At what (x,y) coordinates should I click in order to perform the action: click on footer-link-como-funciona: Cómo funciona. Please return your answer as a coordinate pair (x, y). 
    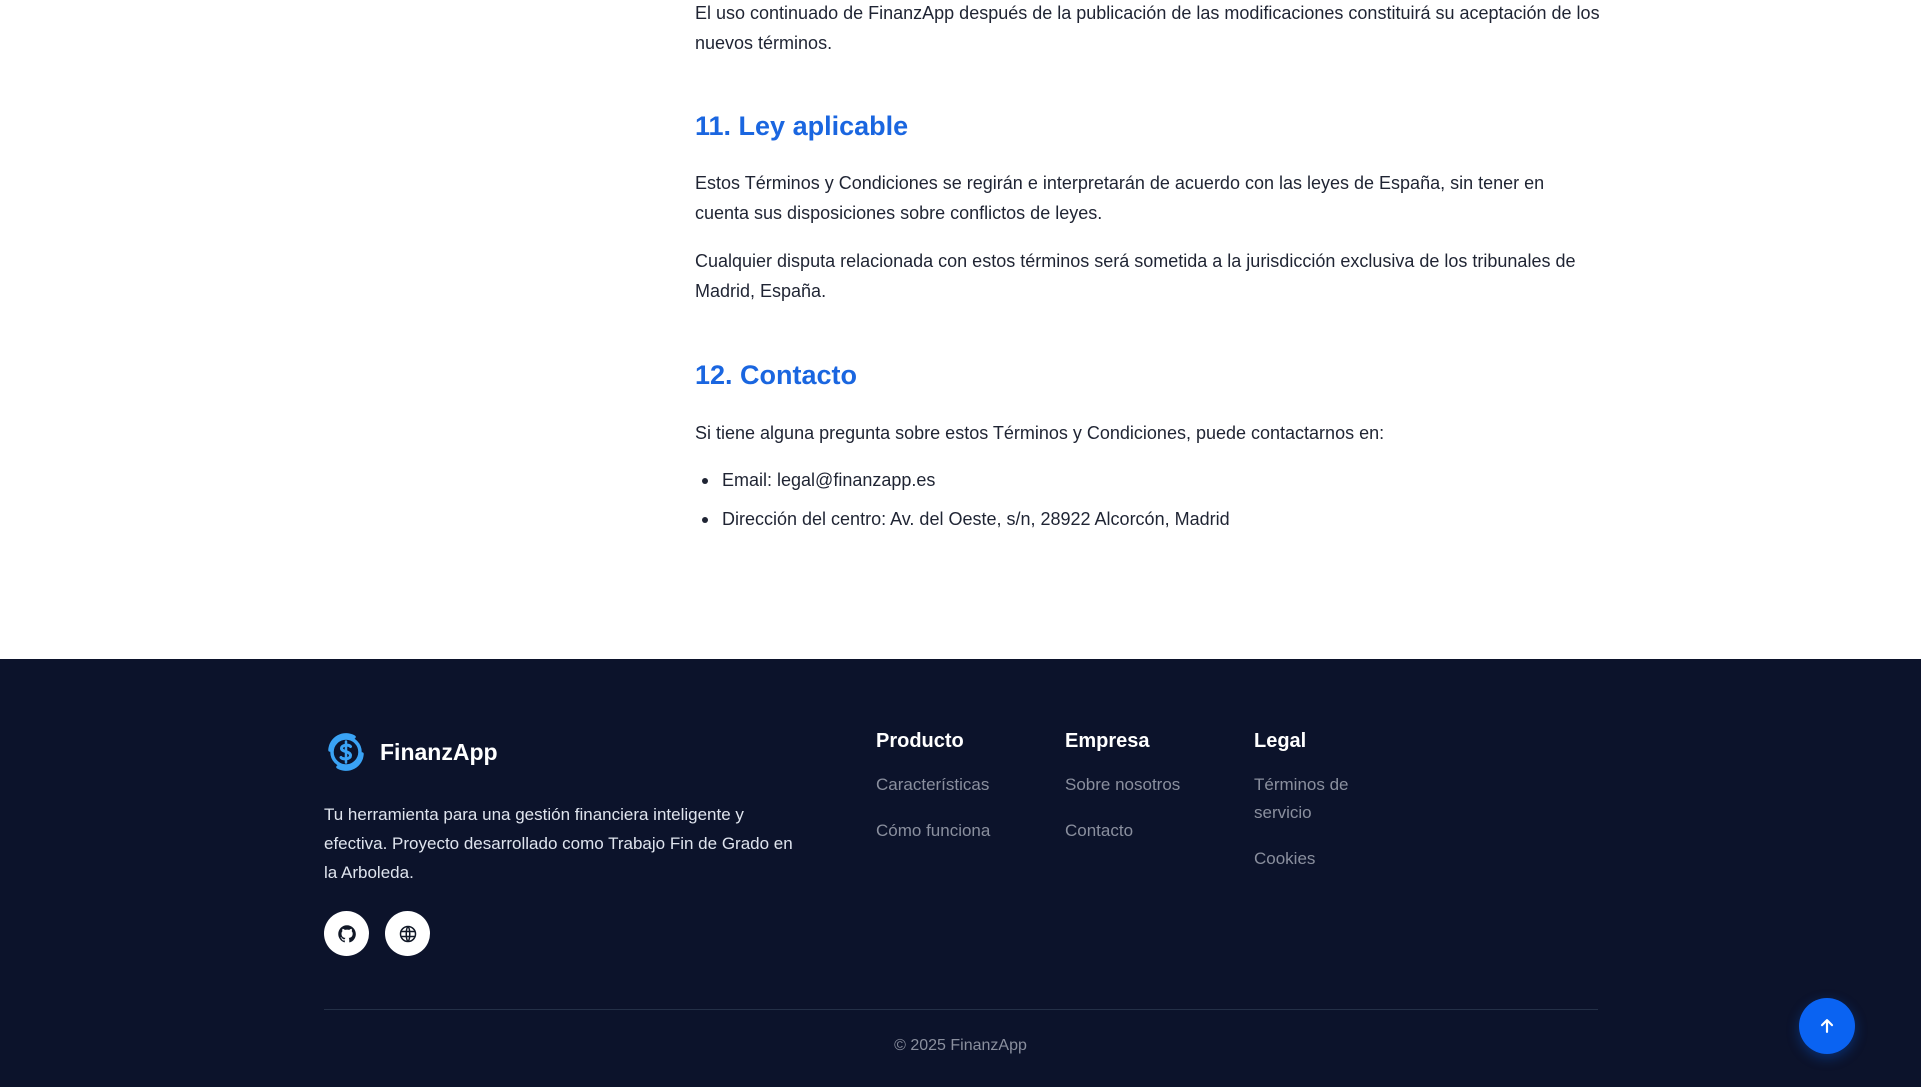
    Looking at the image, I should click on (961, 831).